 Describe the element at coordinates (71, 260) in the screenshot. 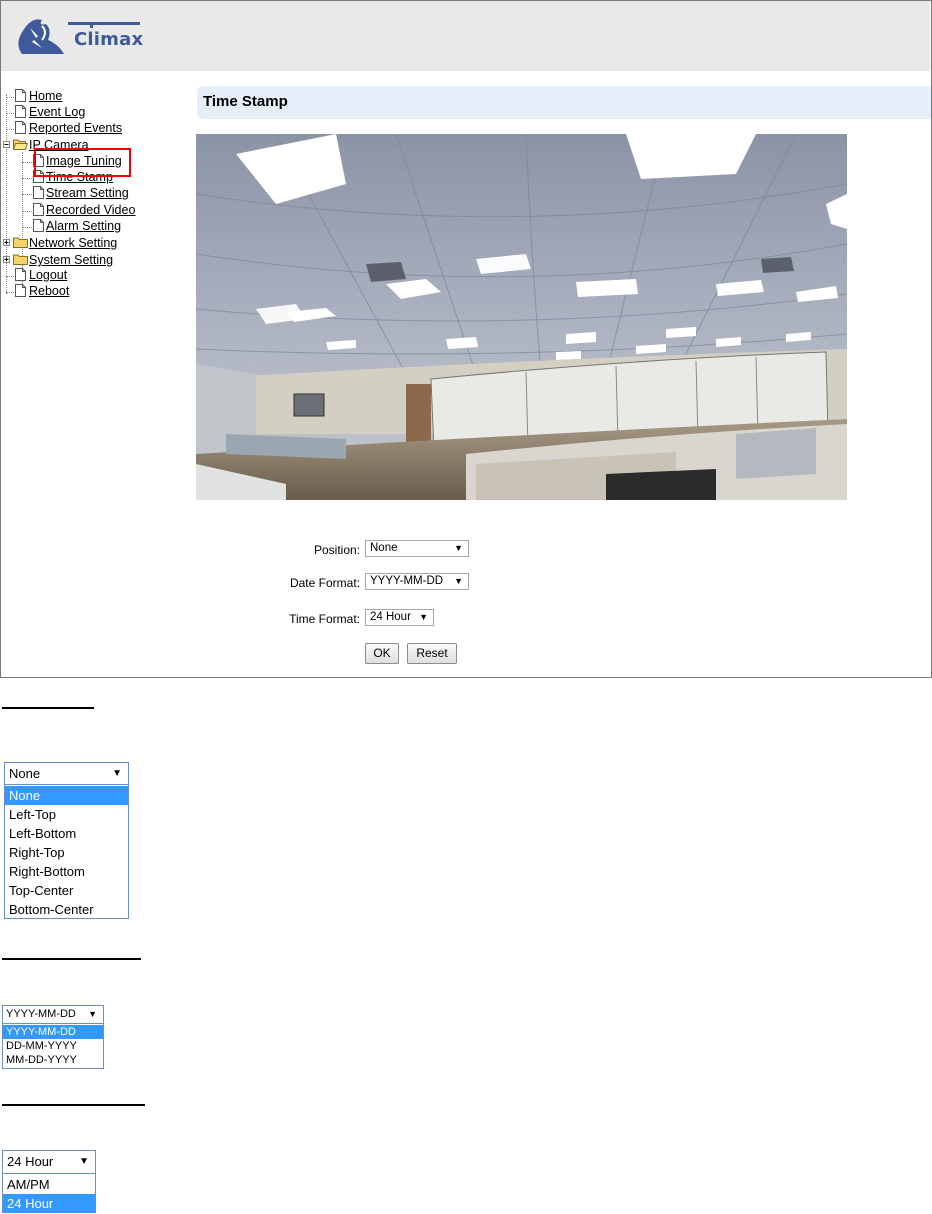

I see `nav-system-setting: System Setting` at that location.